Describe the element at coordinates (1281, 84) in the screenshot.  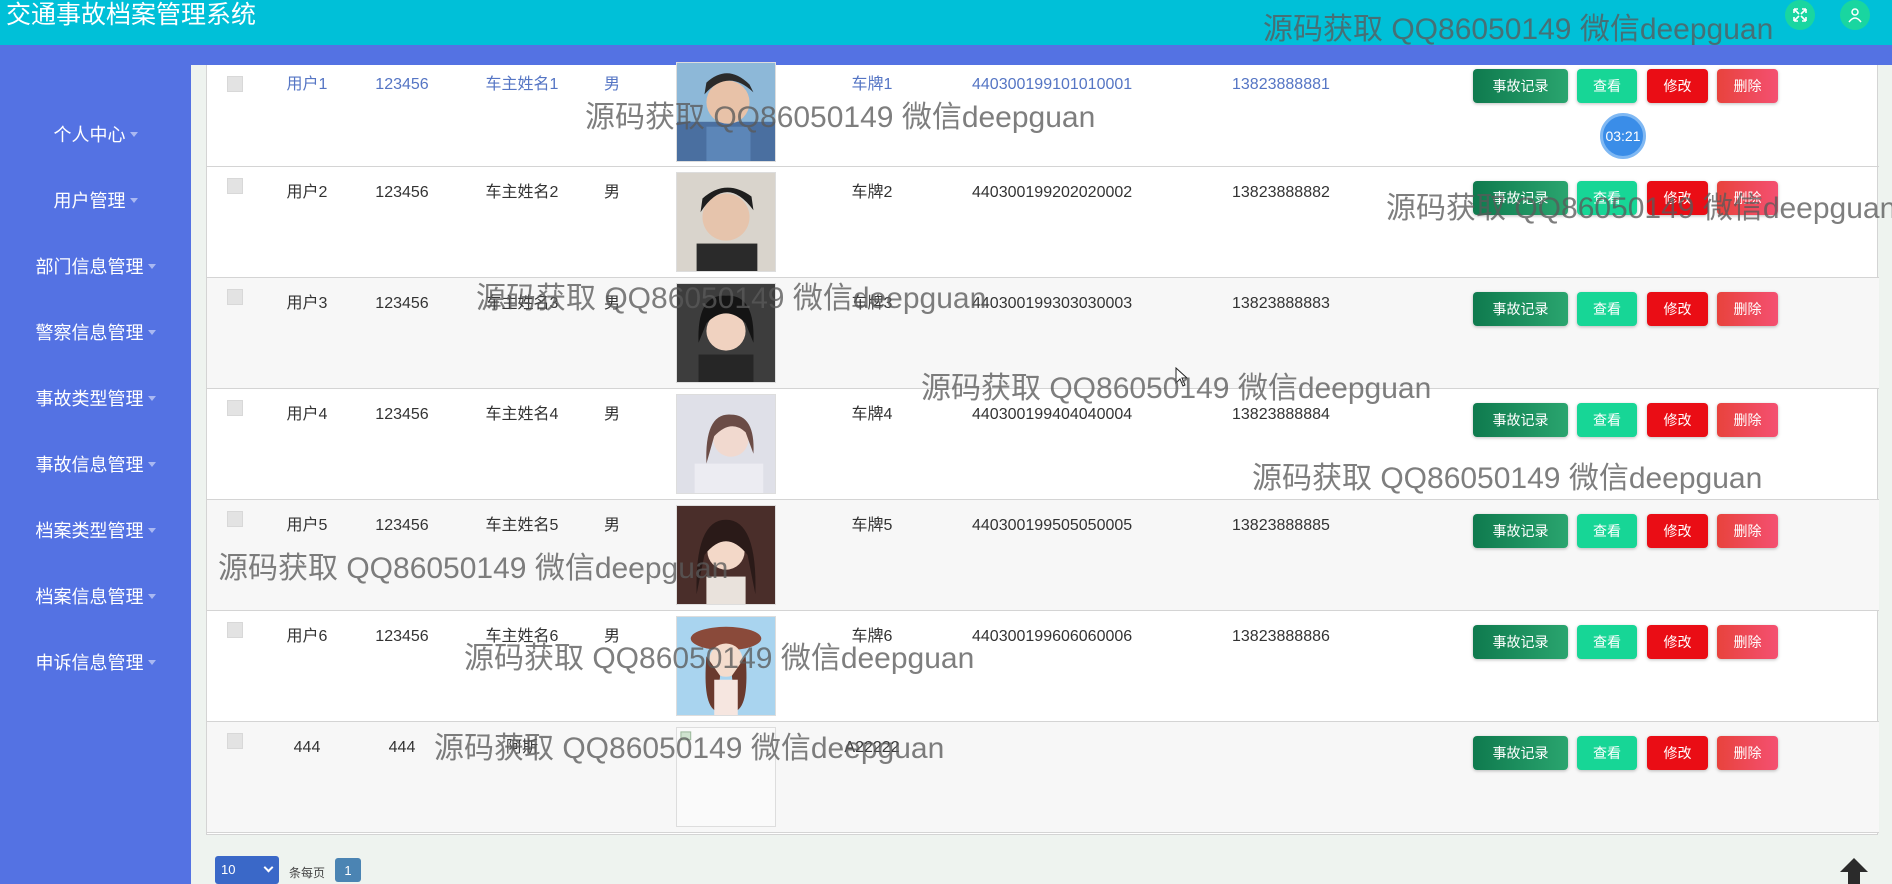
I see `cell-phone: 13823888881` at that location.